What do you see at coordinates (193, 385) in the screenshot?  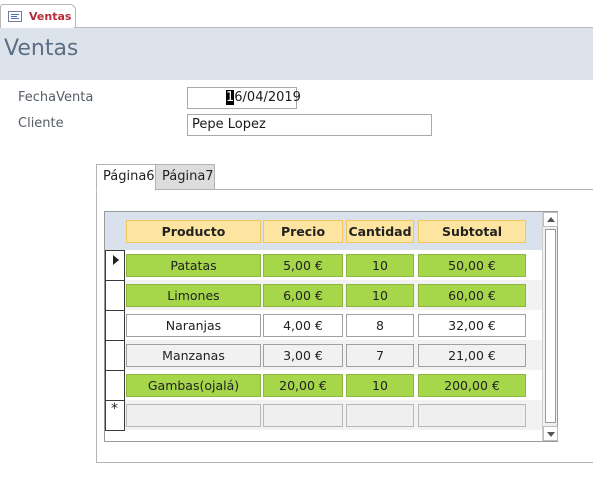 I see `producto-field: Gambas(ojalá)` at bounding box center [193, 385].